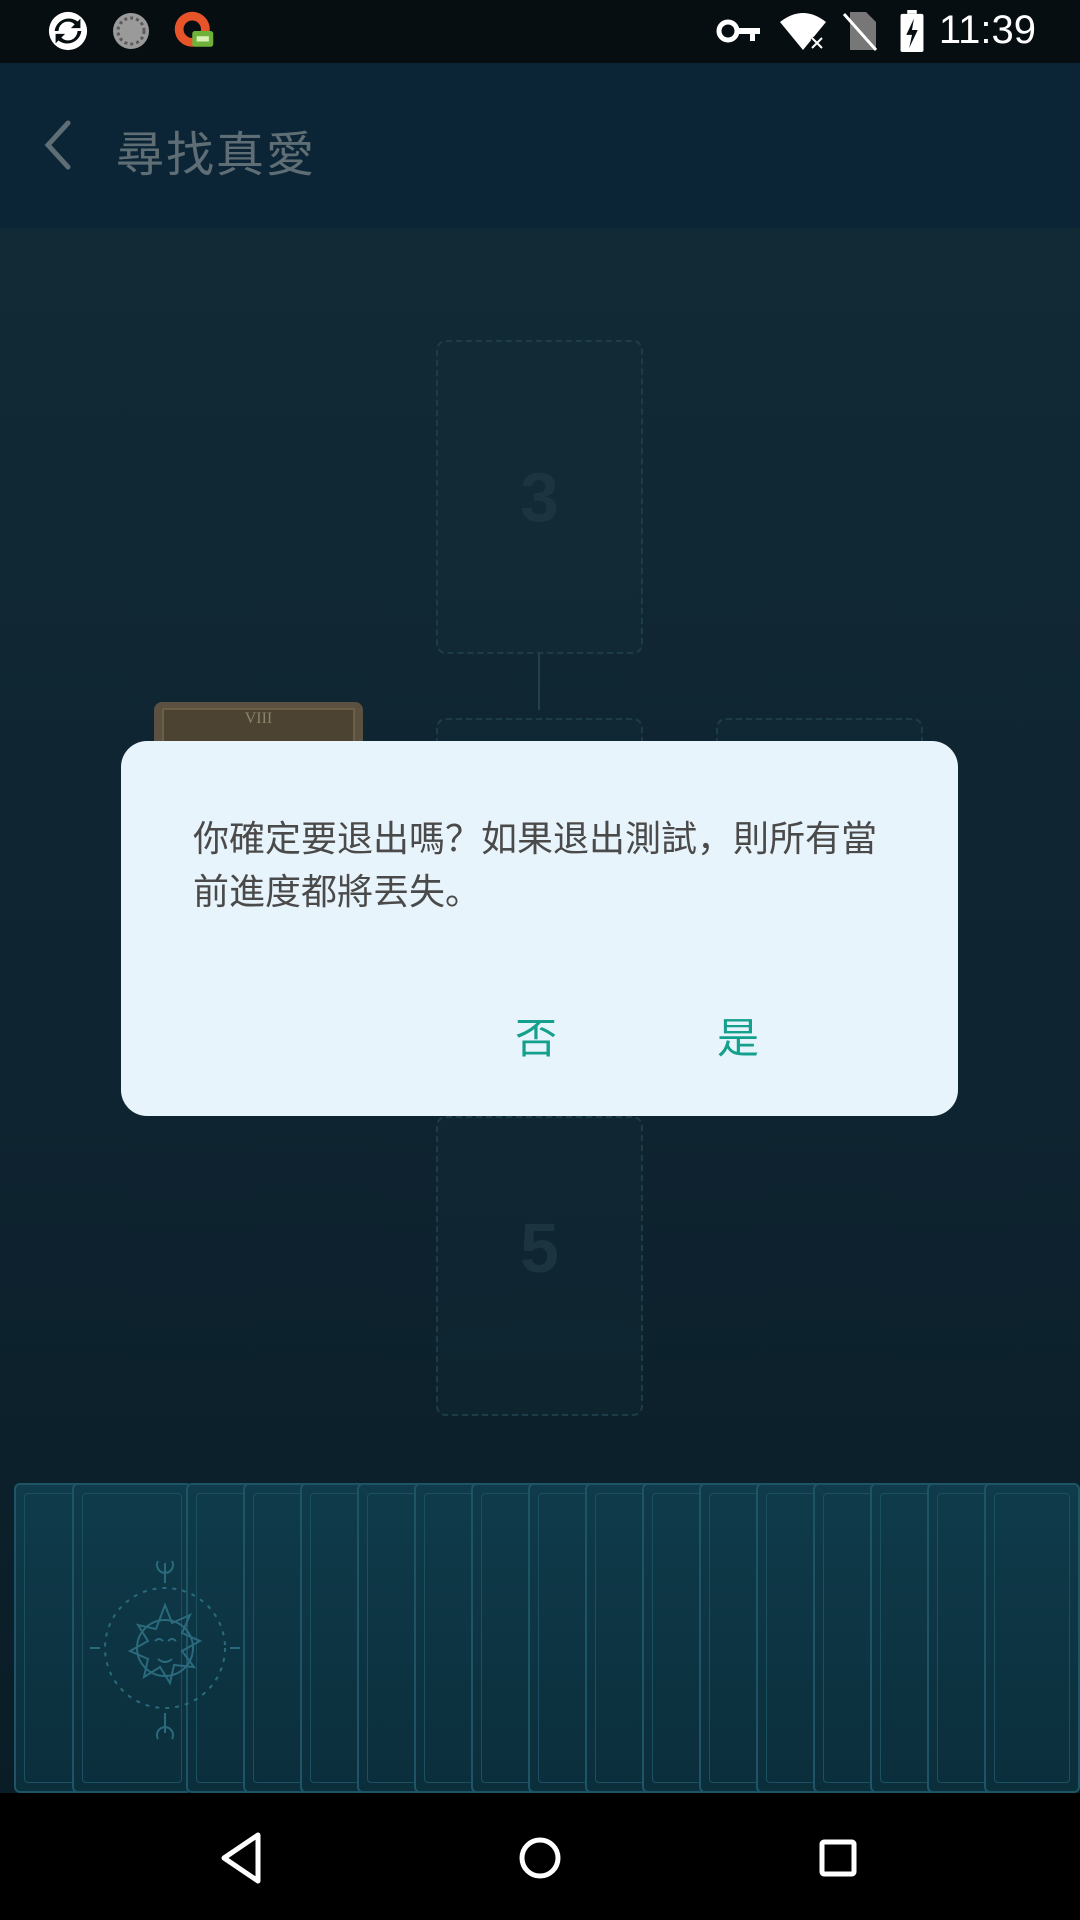 Image resolution: width=1080 pixels, height=1920 pixels. Describe the element at coordinates (131, 31) in the screenshot. I see `loading-circle-icon` at that location.